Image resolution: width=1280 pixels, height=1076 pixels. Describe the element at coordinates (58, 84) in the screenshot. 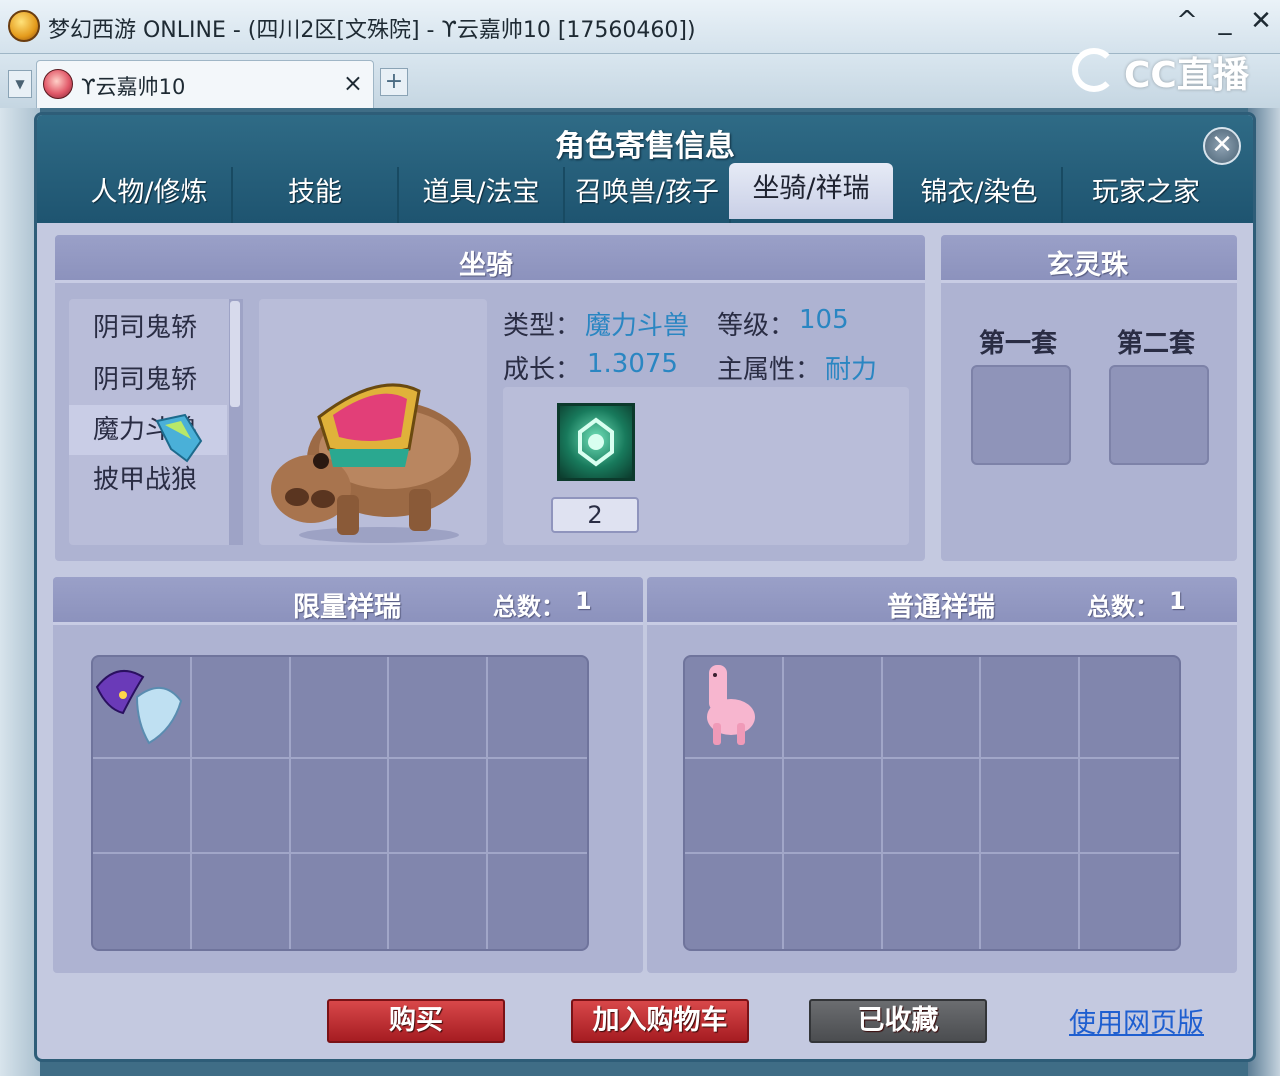

I see `character-avatar-icon` at that location.